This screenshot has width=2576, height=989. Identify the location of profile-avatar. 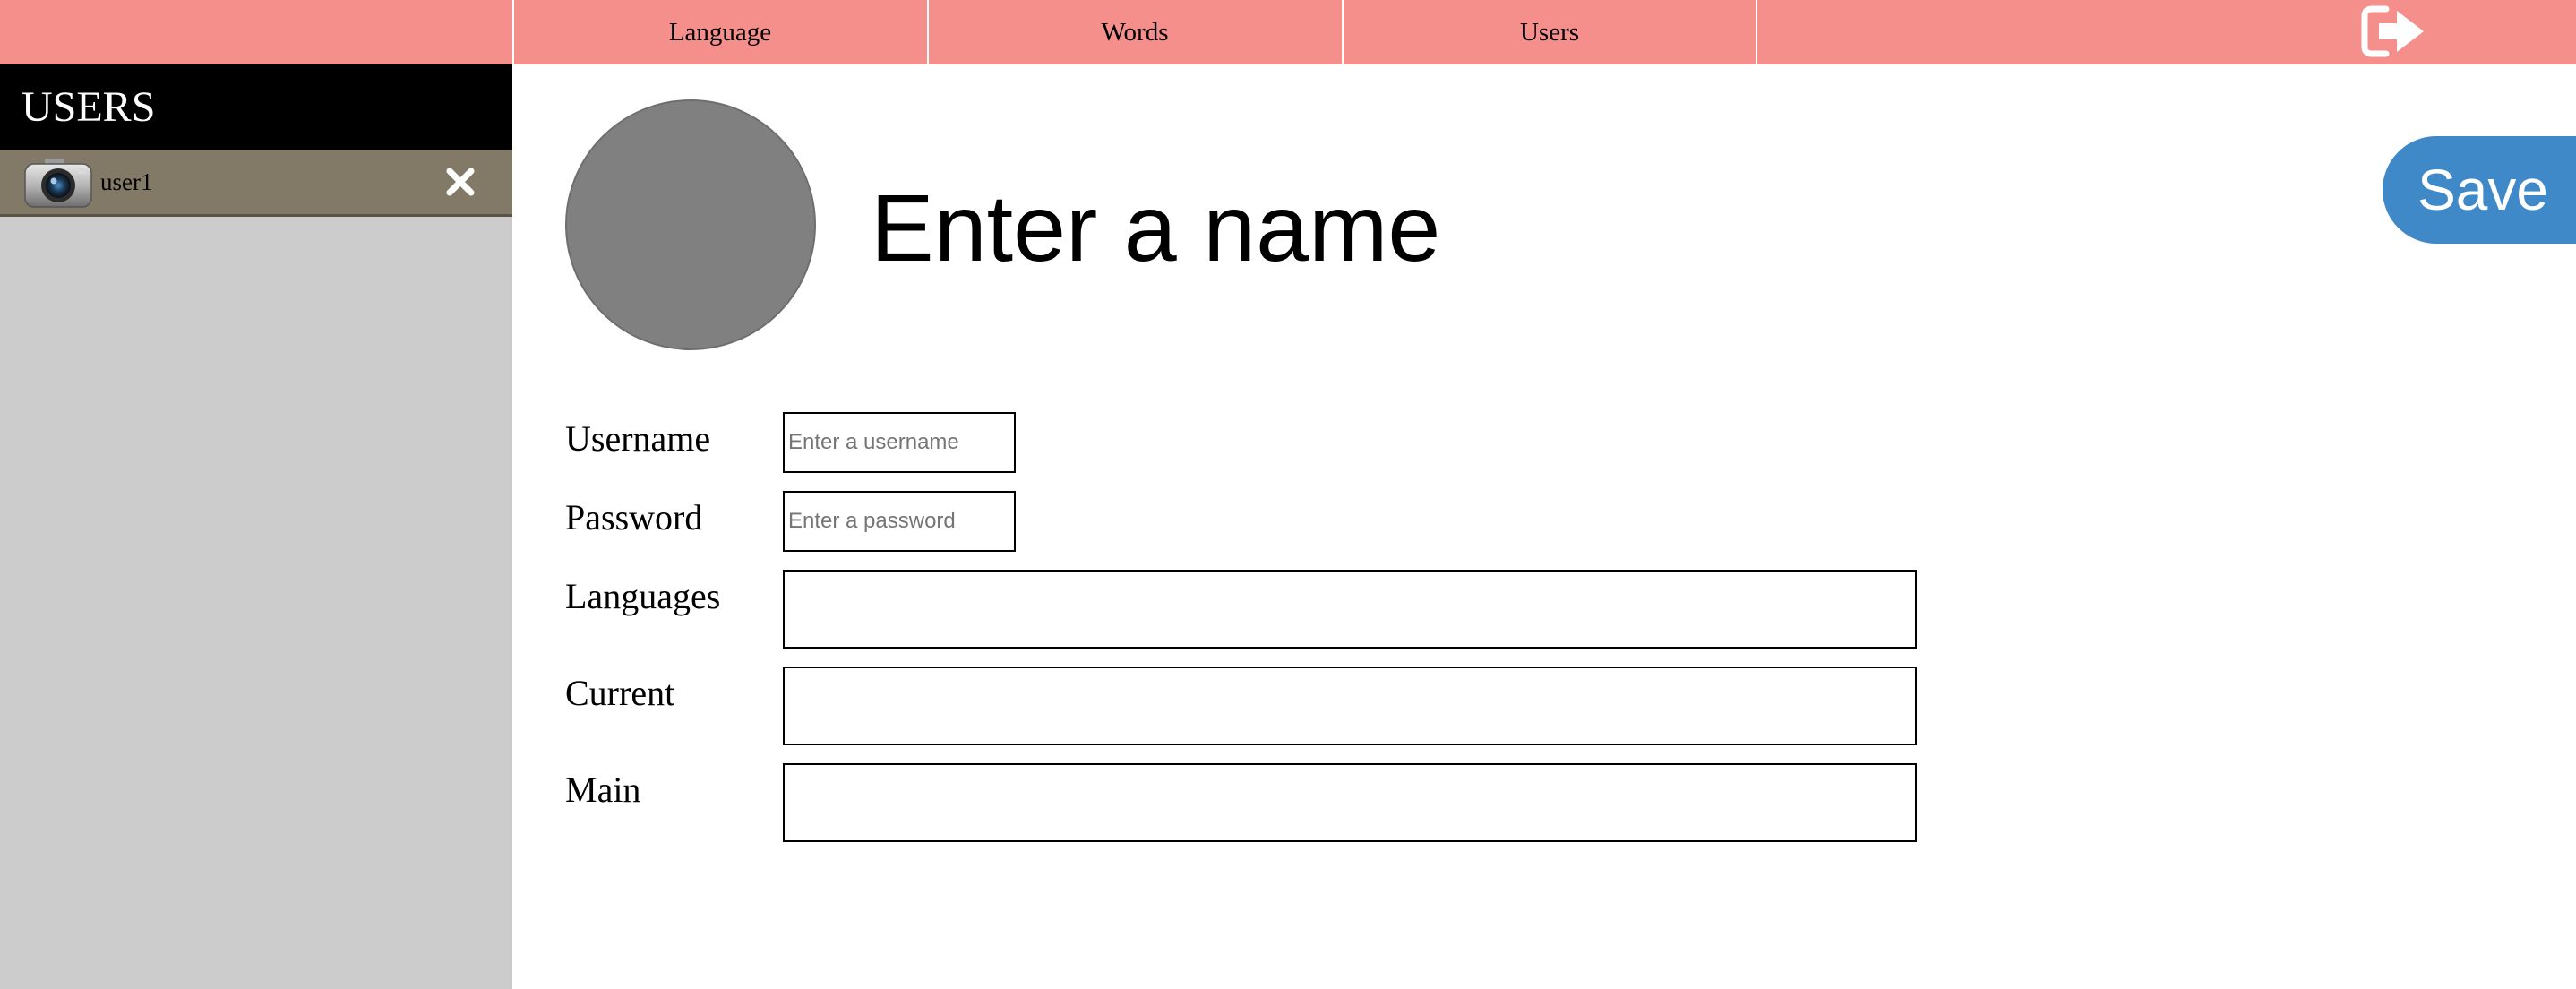
(690, 224).